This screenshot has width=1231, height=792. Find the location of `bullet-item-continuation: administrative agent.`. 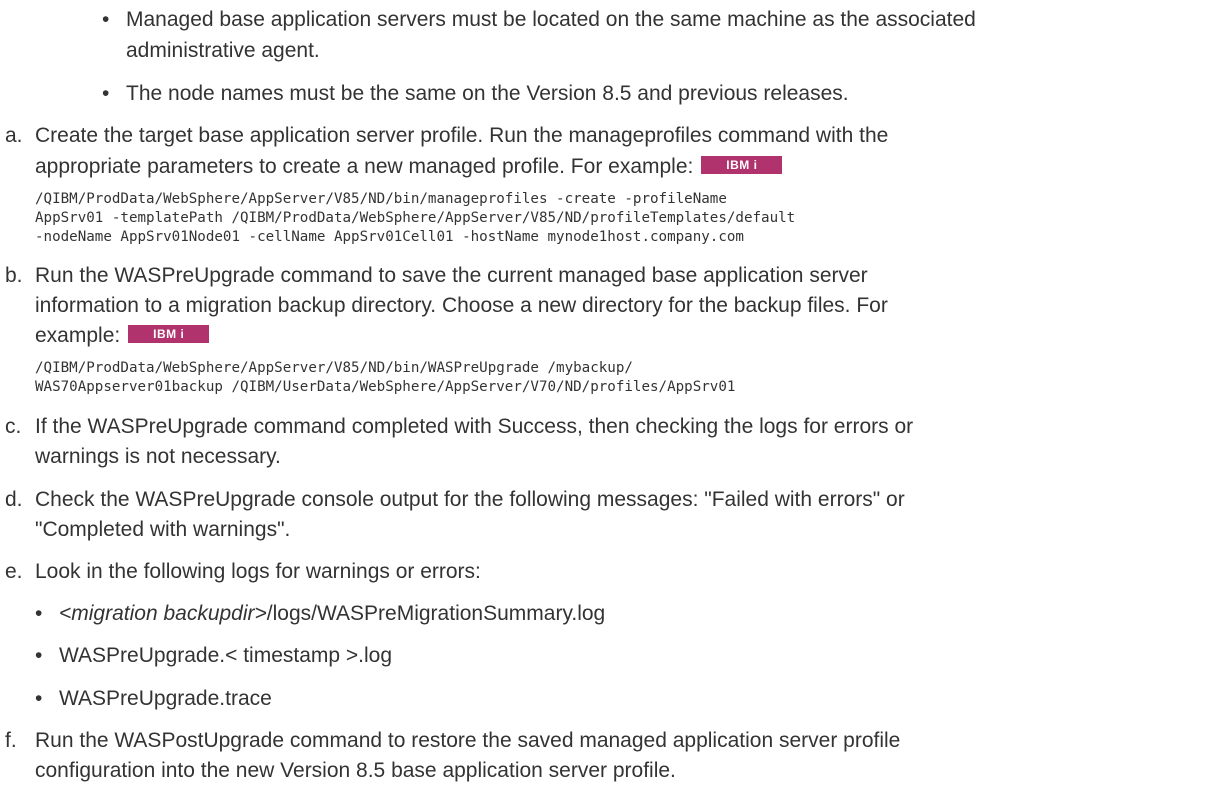

bullet-item-continuation: administrative agent. is located at coordinates (223, 51).